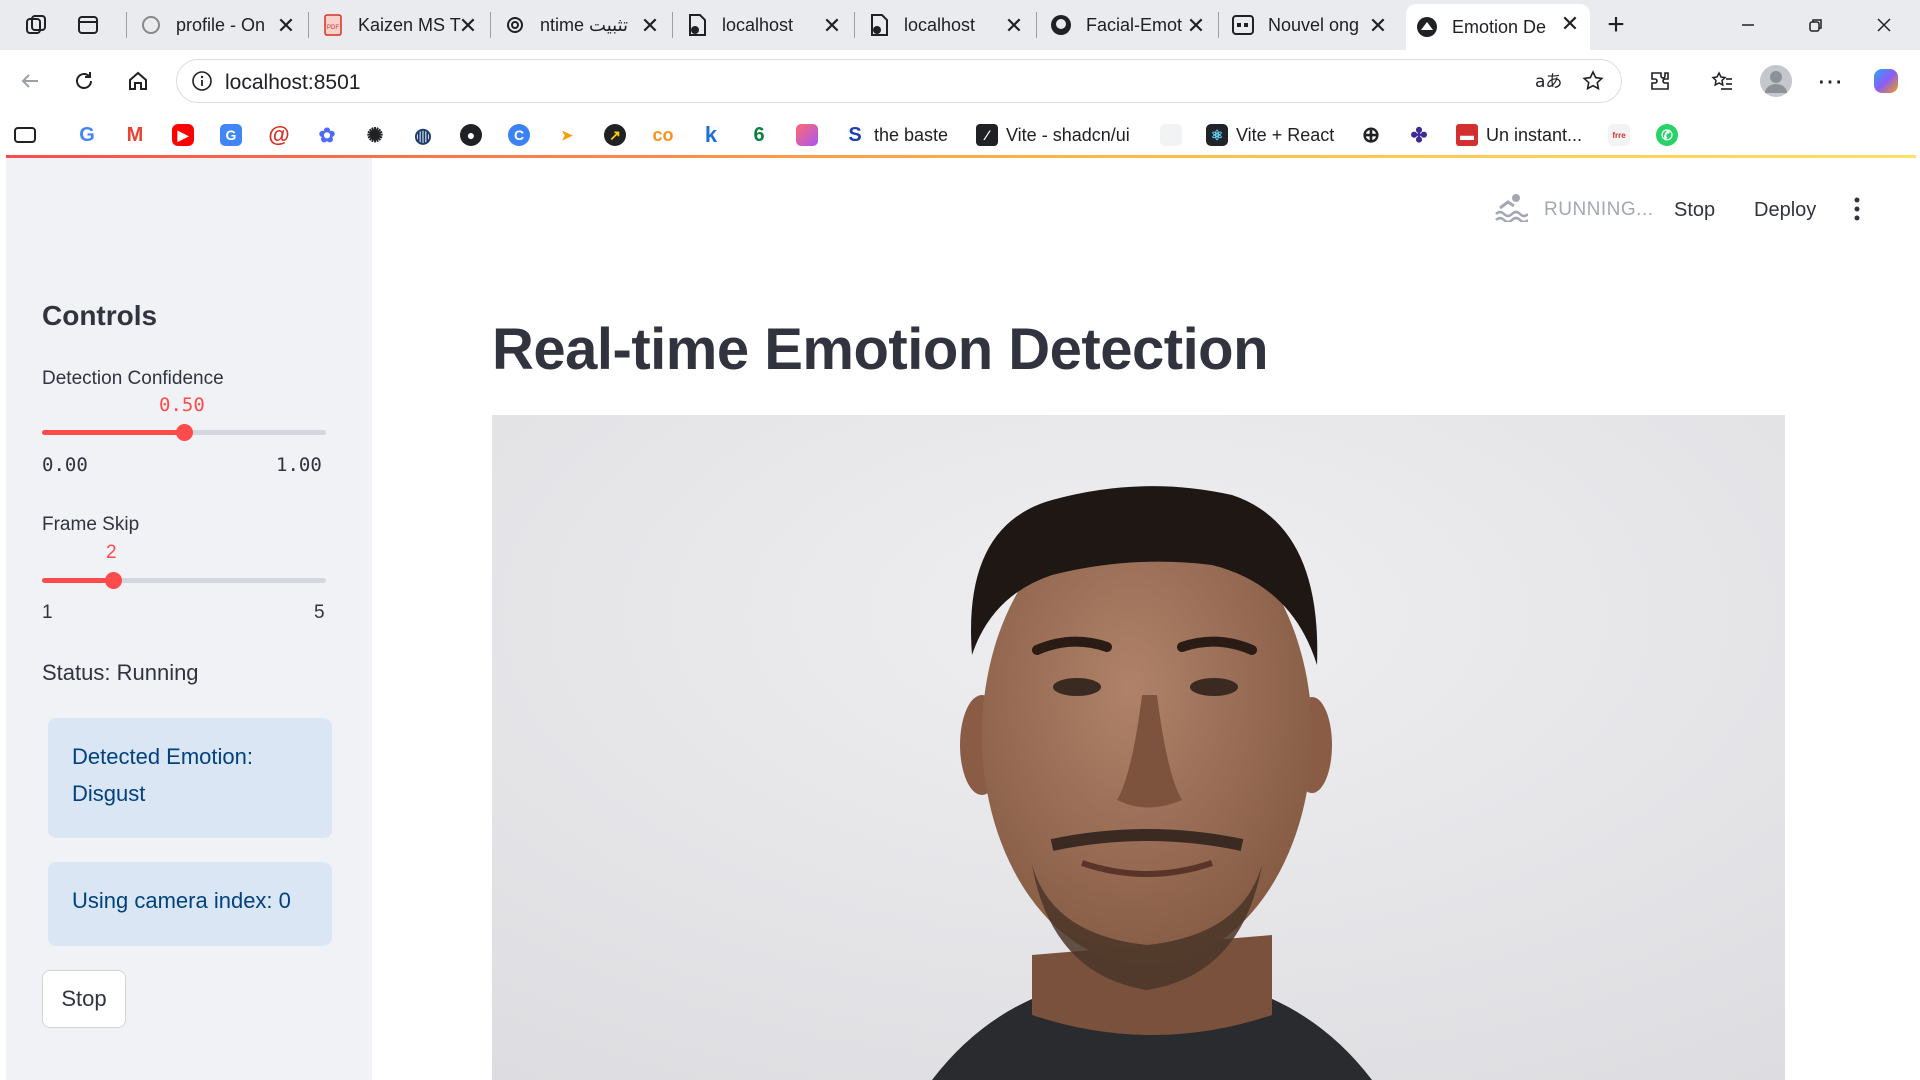  Describe the element at coordinates (333, 28) in the screenshot. I see `svg-text: PDF` at that location.